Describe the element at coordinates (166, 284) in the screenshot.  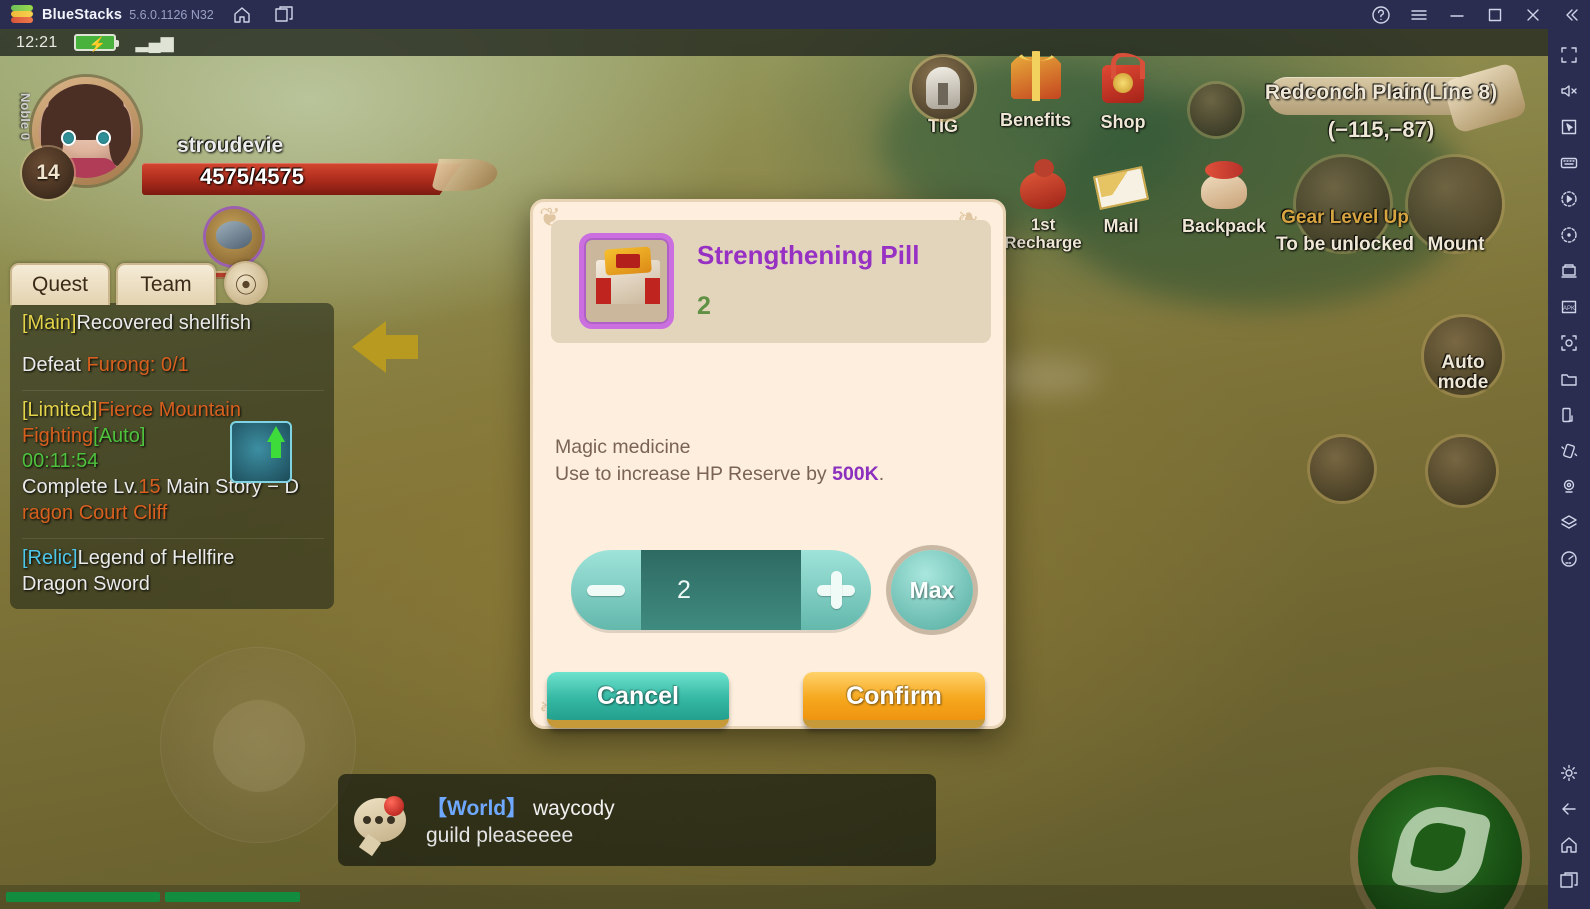
I see `tab-team: Team` at that location.